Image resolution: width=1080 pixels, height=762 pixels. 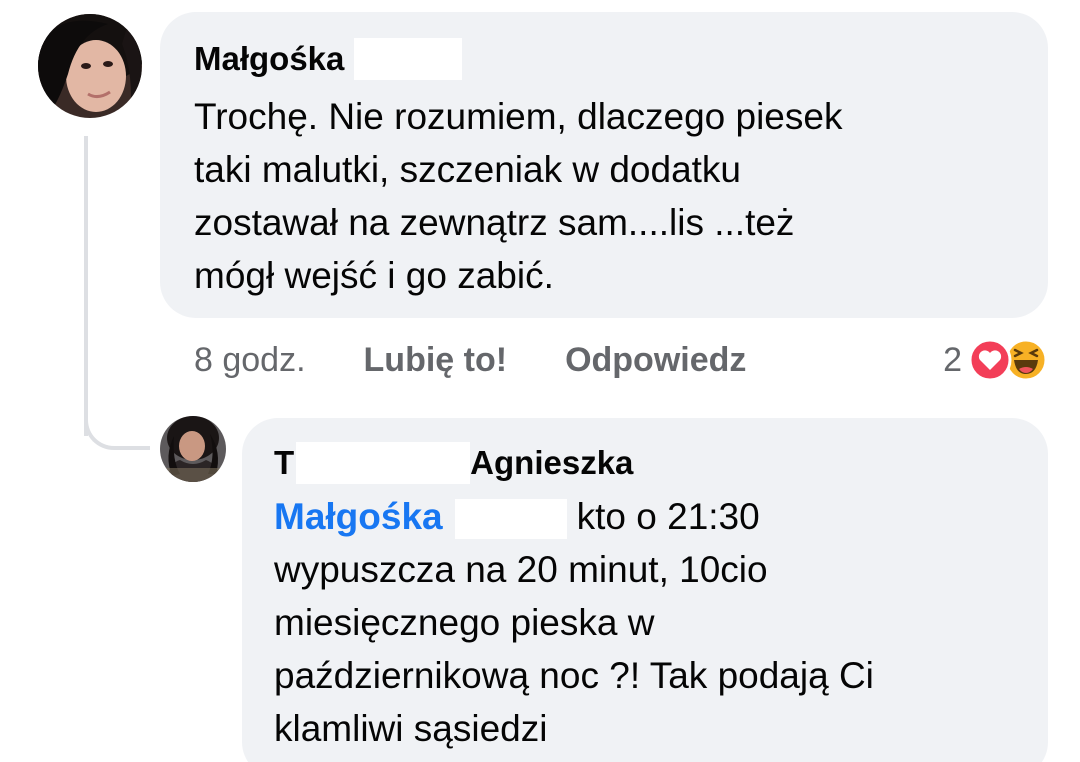 I want to click on reply-author: T Agnieszka, so click(x=646, y=463).